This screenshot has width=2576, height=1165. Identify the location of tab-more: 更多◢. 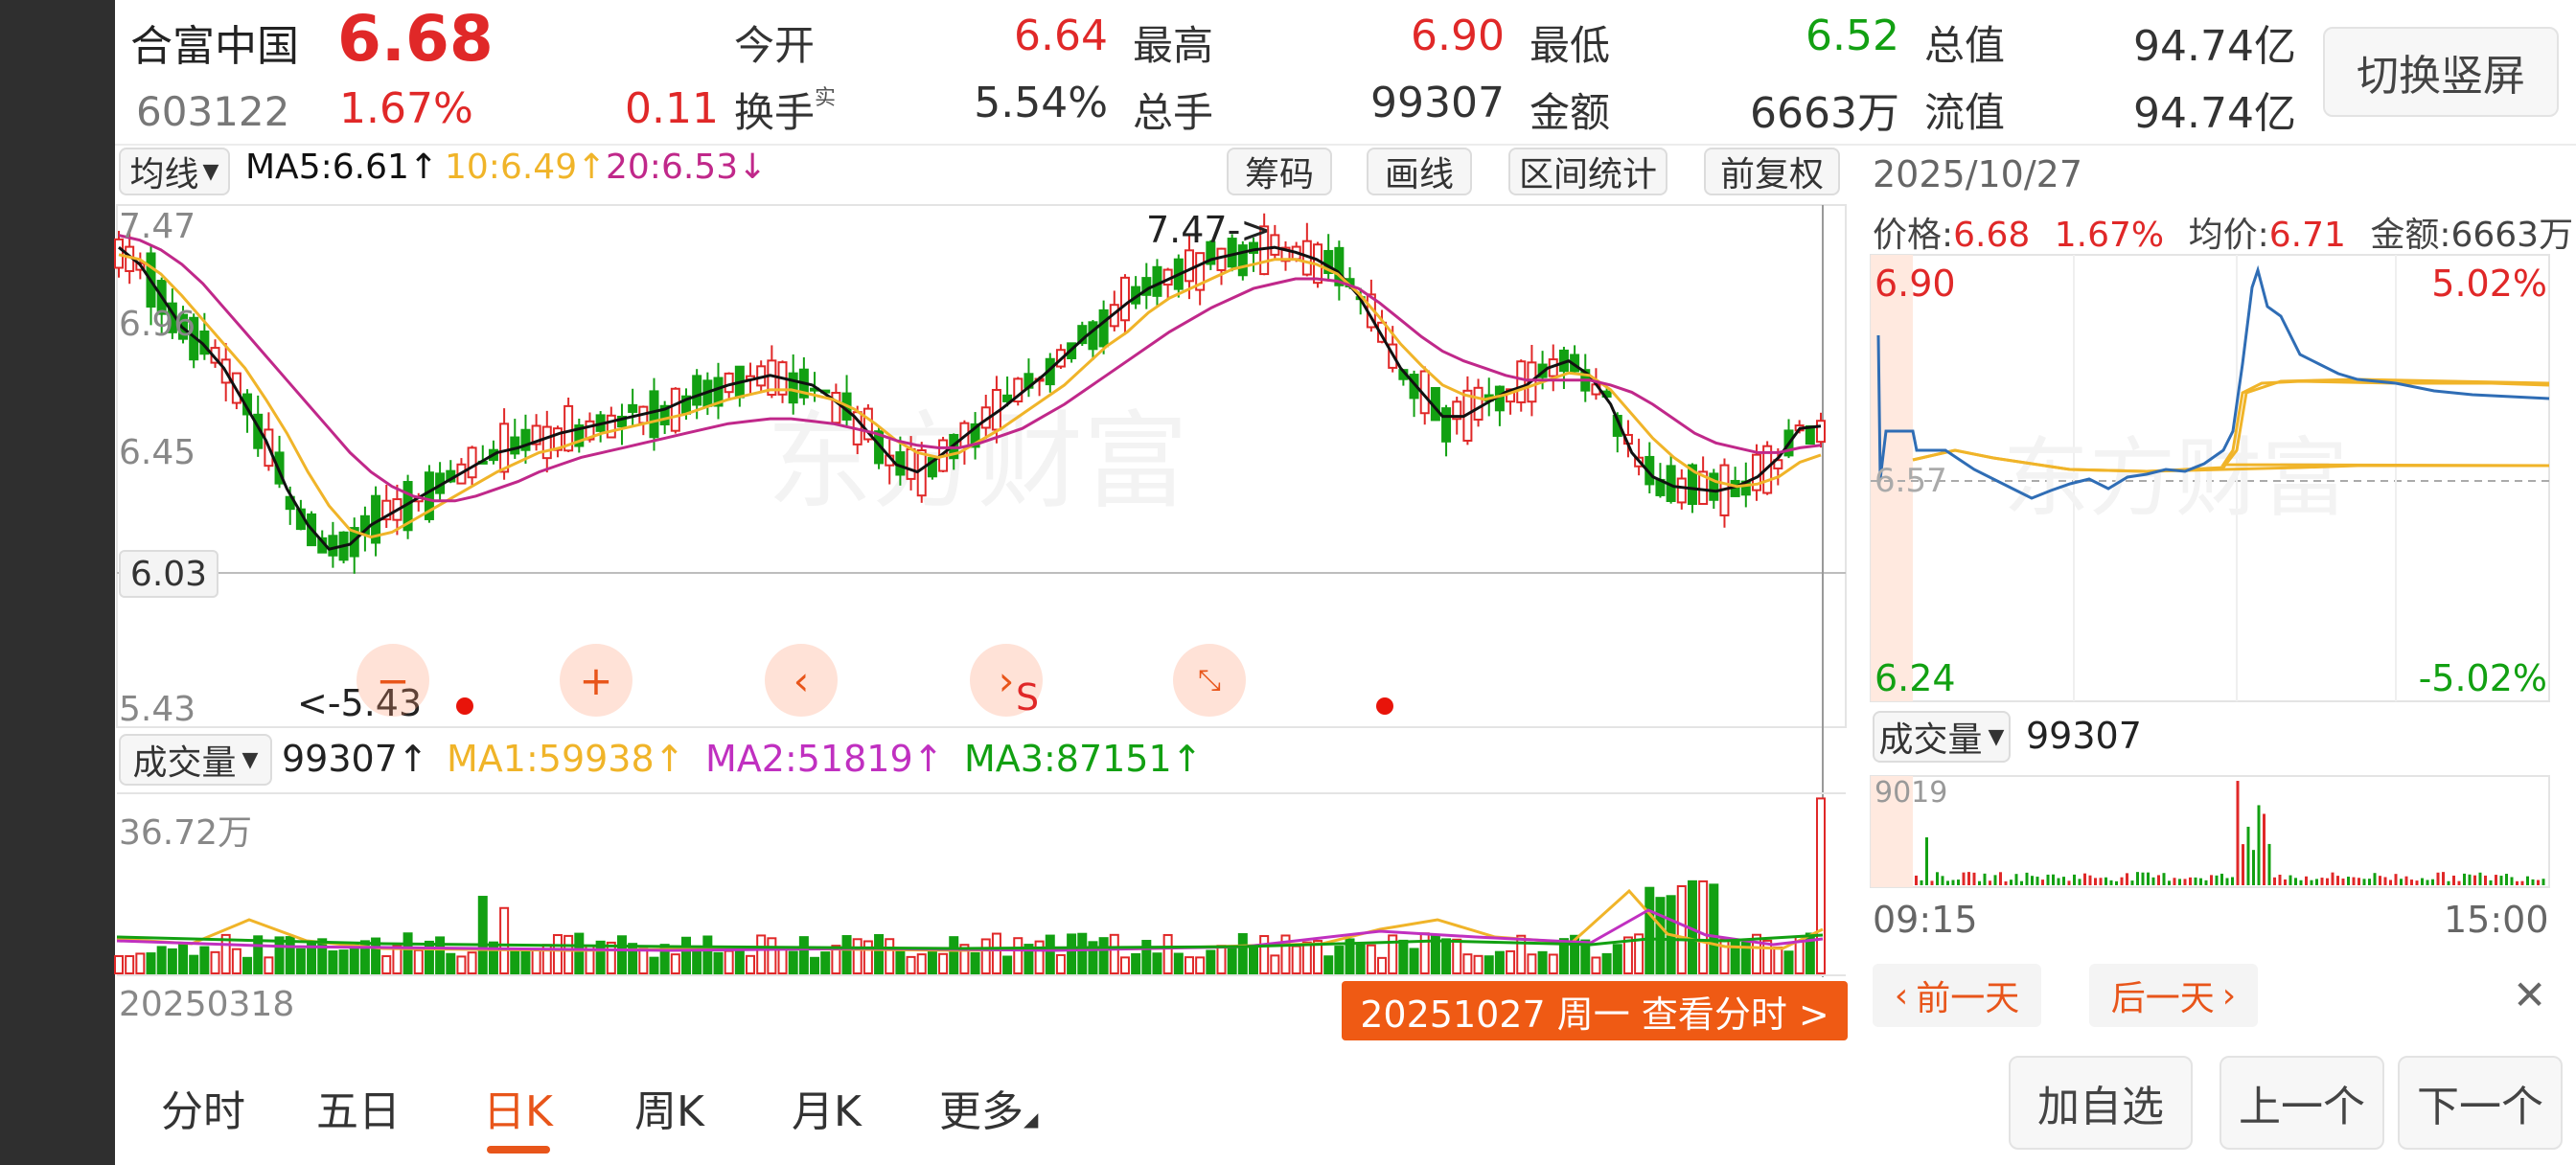
(989, 1108).